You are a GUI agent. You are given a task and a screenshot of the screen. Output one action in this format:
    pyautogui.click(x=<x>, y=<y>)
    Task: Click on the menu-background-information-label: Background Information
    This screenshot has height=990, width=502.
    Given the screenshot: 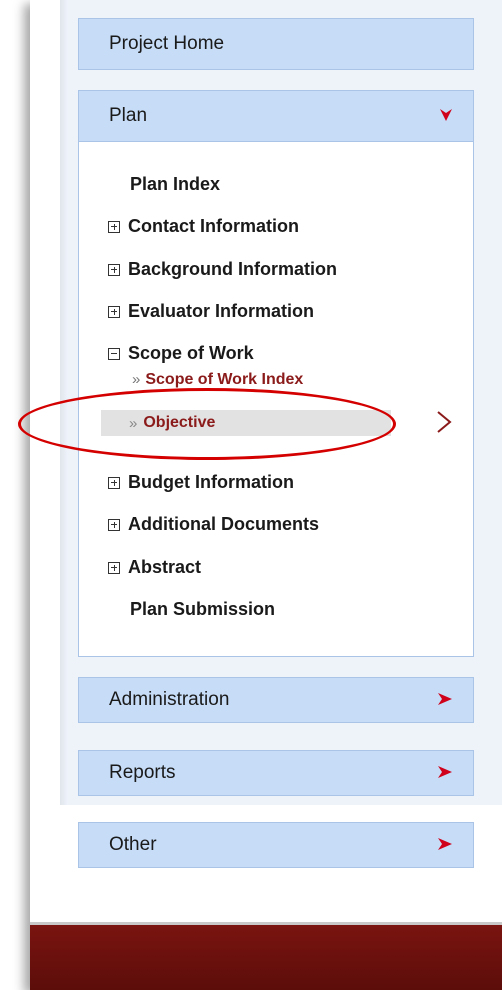 What is the action you would take?
    pyautogui.click(x=233, y=269)
    